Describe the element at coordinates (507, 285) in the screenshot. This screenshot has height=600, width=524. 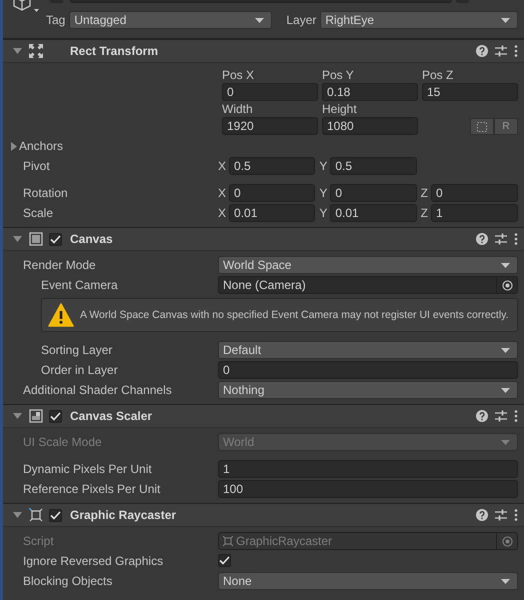
I see `target-icon` at that location.